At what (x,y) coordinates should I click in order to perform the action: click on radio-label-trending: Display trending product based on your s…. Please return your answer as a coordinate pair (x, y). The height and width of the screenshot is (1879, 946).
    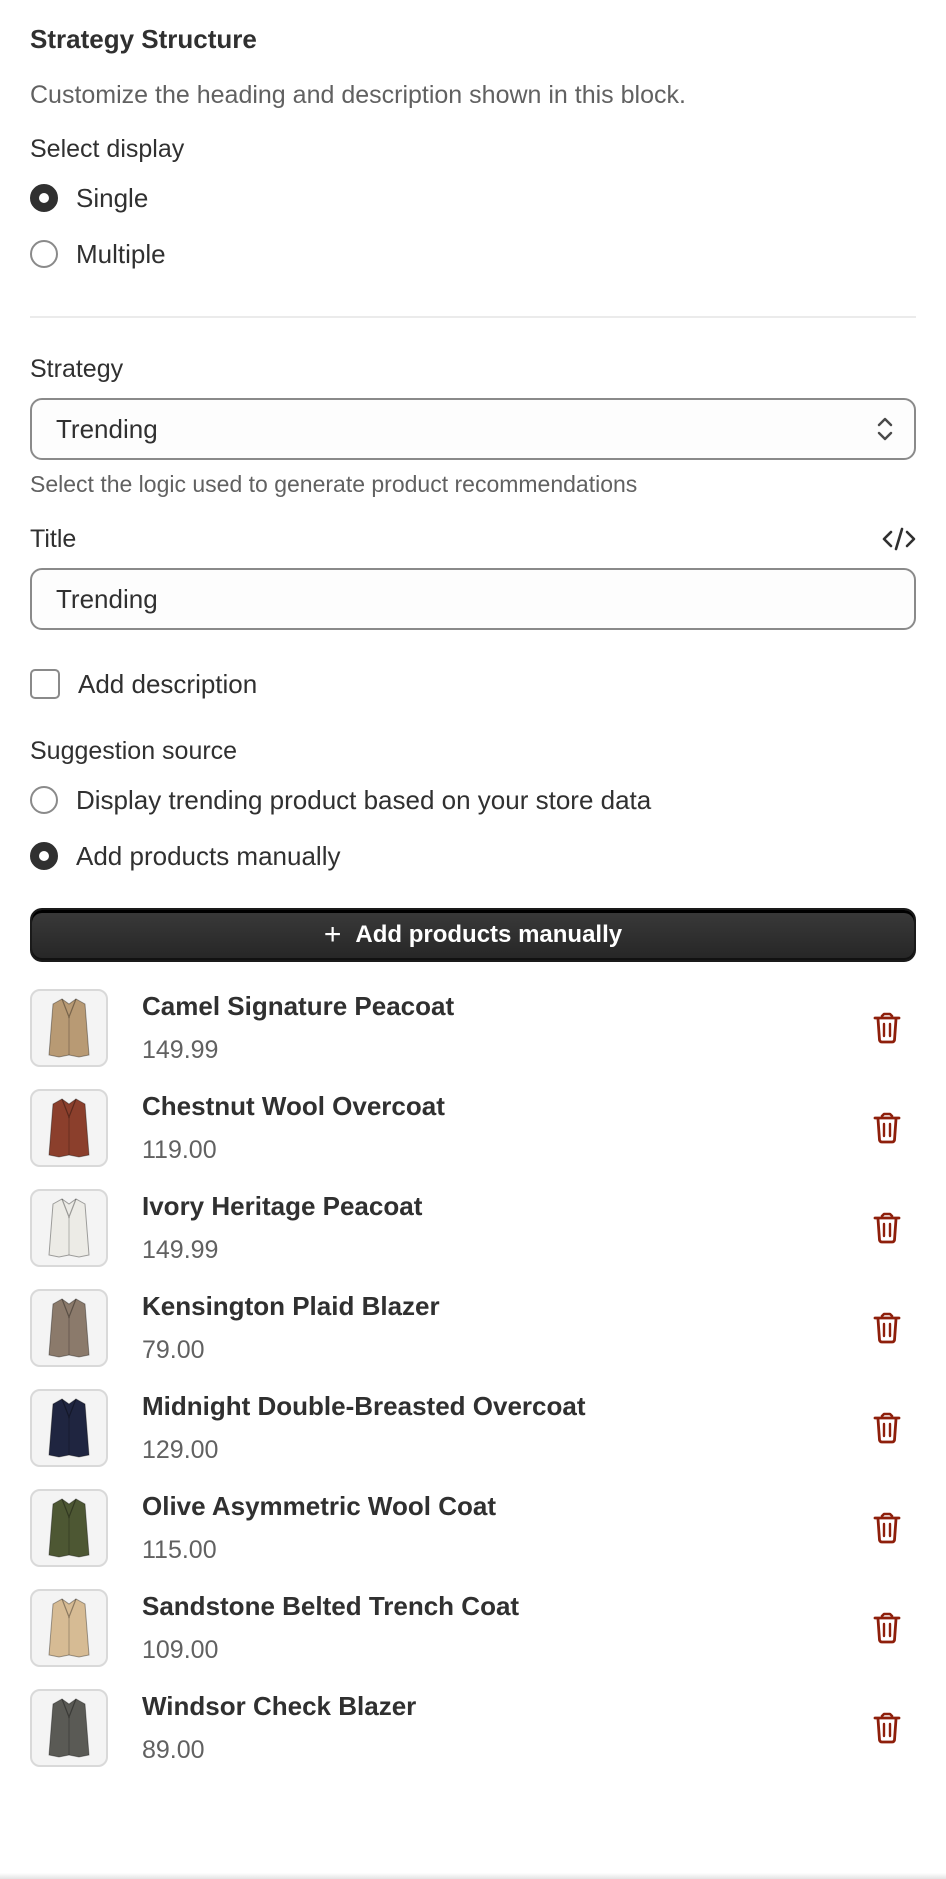
    Looking at the image, I should click on (364, 799).